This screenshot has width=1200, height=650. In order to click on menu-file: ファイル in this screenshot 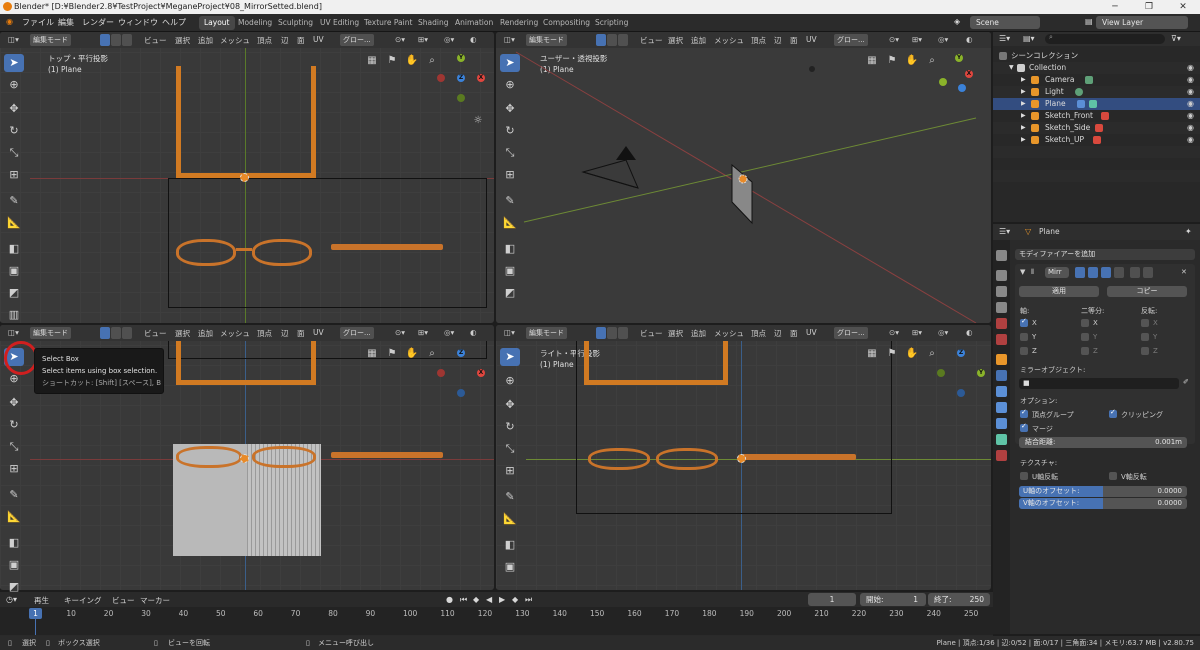, I will do `click(38, 22)`.